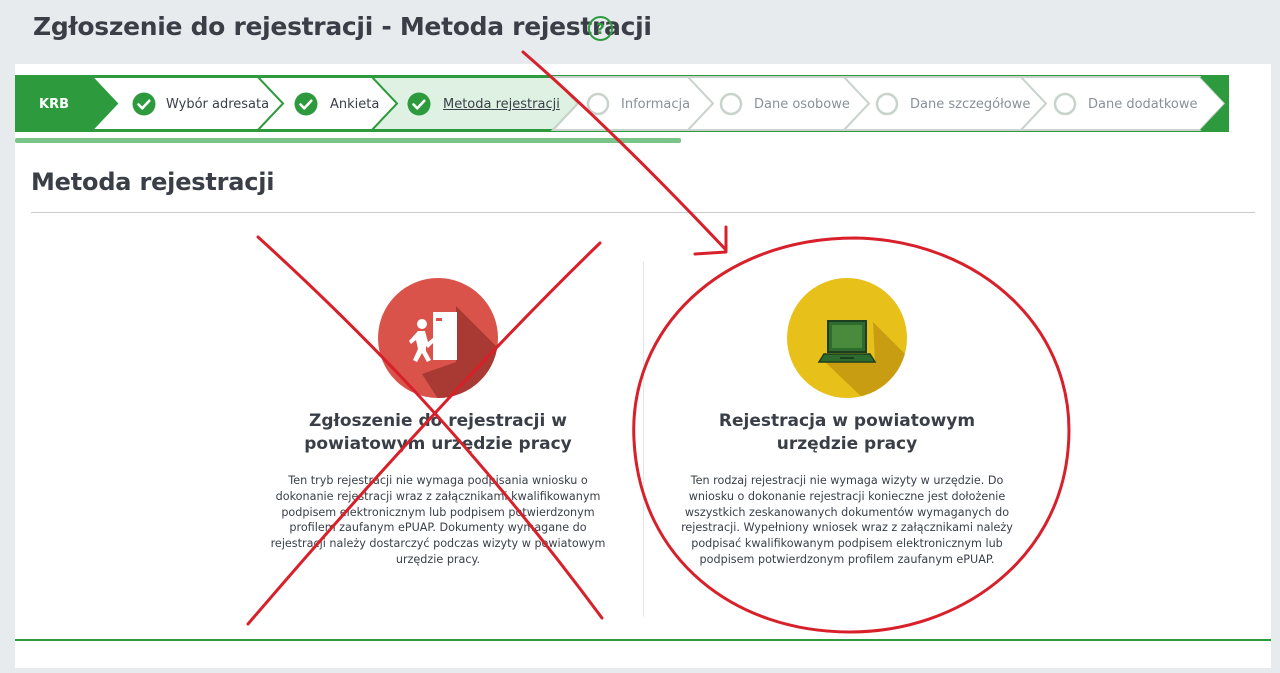  Describe the element at coordinates (643, 640) in the screenshot. I see `footer-divider` at that location.